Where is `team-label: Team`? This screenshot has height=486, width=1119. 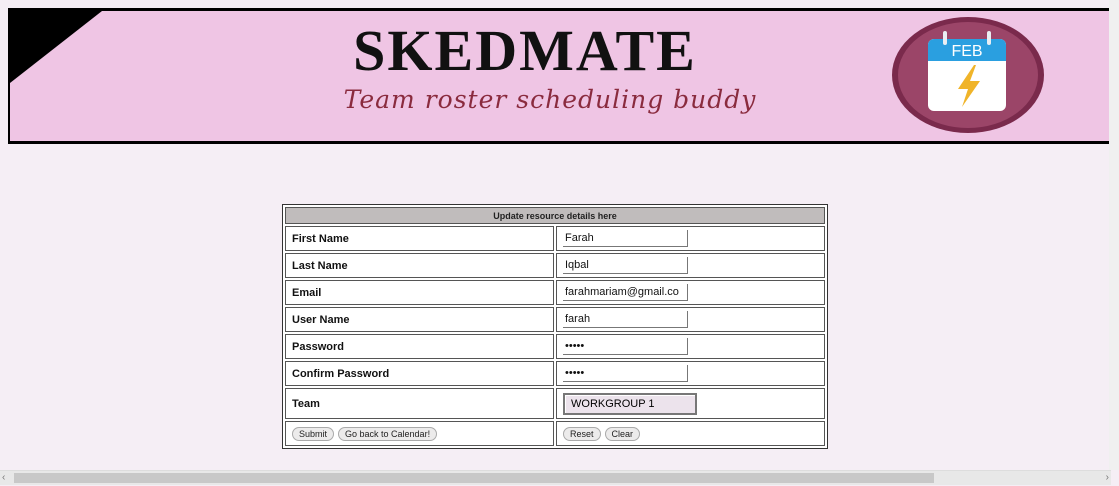 team-label: Team is located at coordinates (419, 403).